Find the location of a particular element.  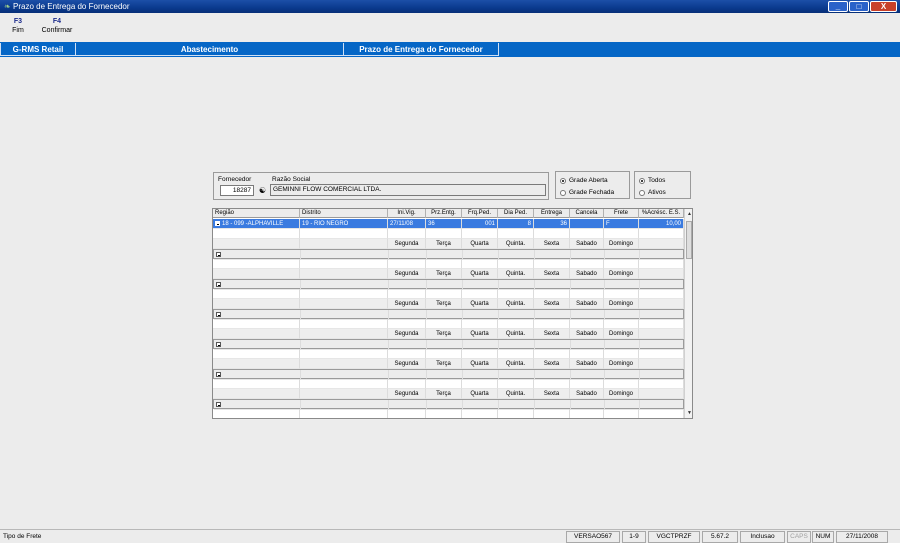

fim-button: F3 Fim is located at coordinates (18, 26).